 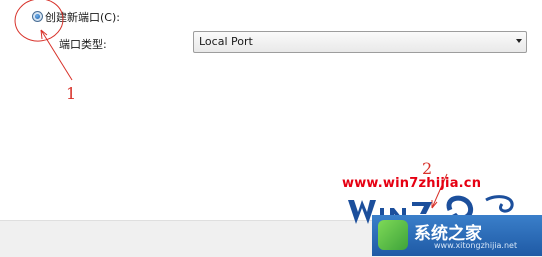 What do you see at coordinates (412, 183) in the screenshot?
I see `watermark-url: www.win7zhijia.cn` at bounding box center [412, 183].